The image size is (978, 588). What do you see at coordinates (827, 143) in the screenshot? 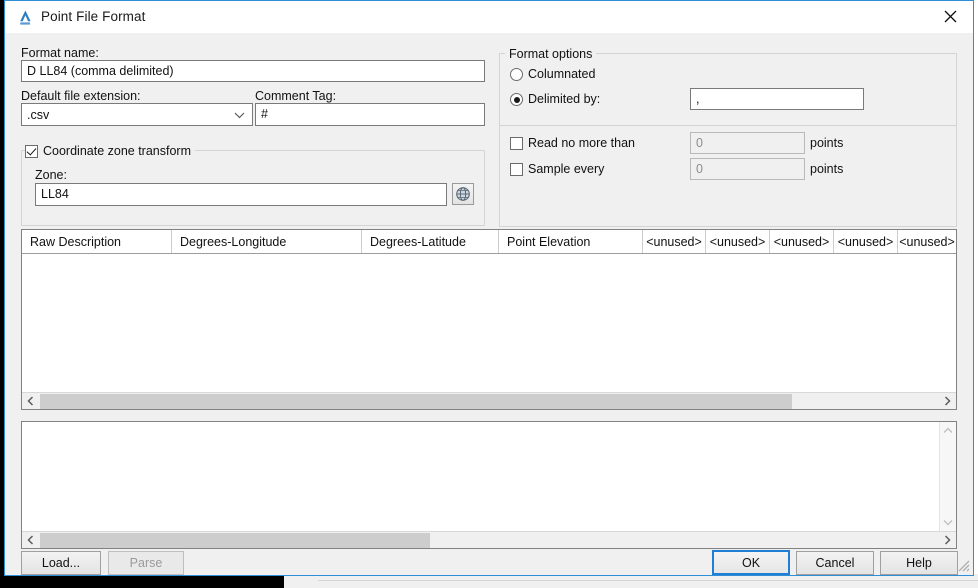
I see `read-no-more-than-units: points` at bounding box center [827, 143].